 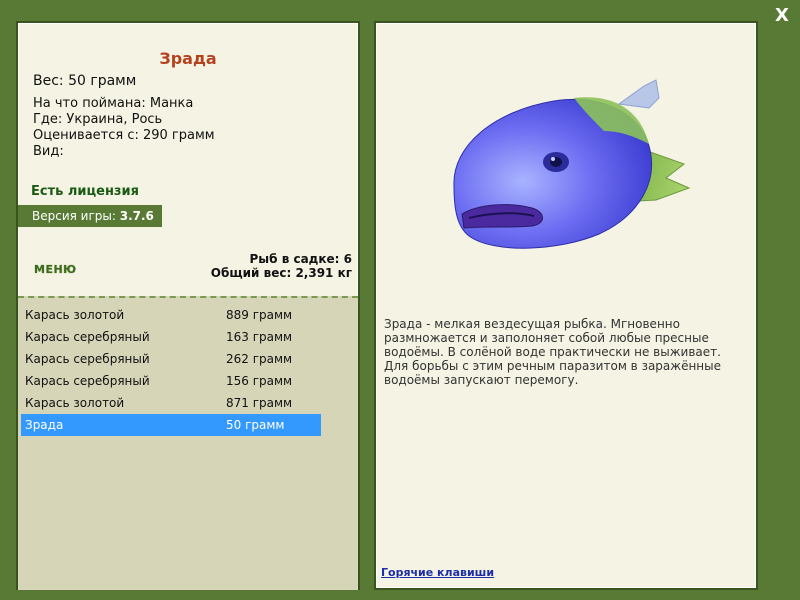 I want to click on version-label: Версия игры:, so click(x=74, y=216).